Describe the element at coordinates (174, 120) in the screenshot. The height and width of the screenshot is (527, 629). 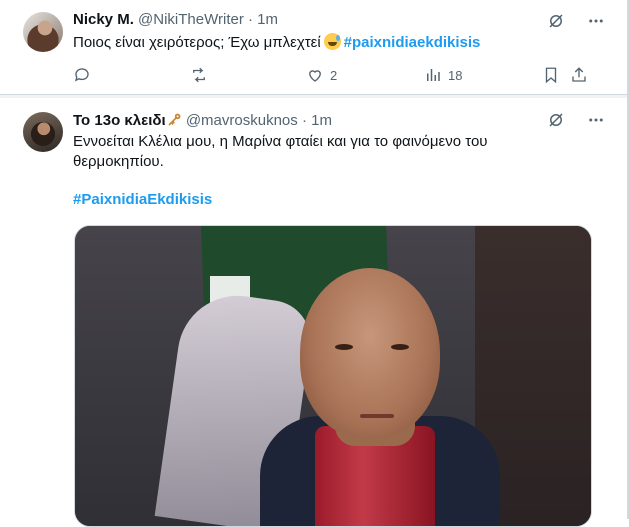
I see `key-icon` at that location.